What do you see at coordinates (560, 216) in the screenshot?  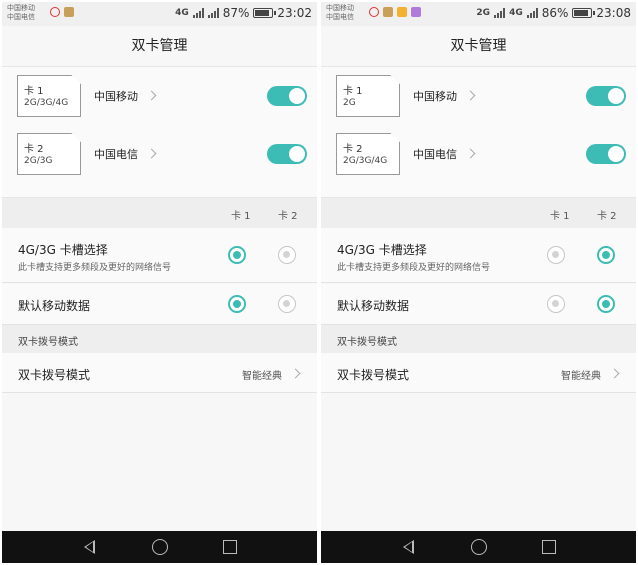 I see `column-sim-1: 卡 1` at bounding box center [560, 216].